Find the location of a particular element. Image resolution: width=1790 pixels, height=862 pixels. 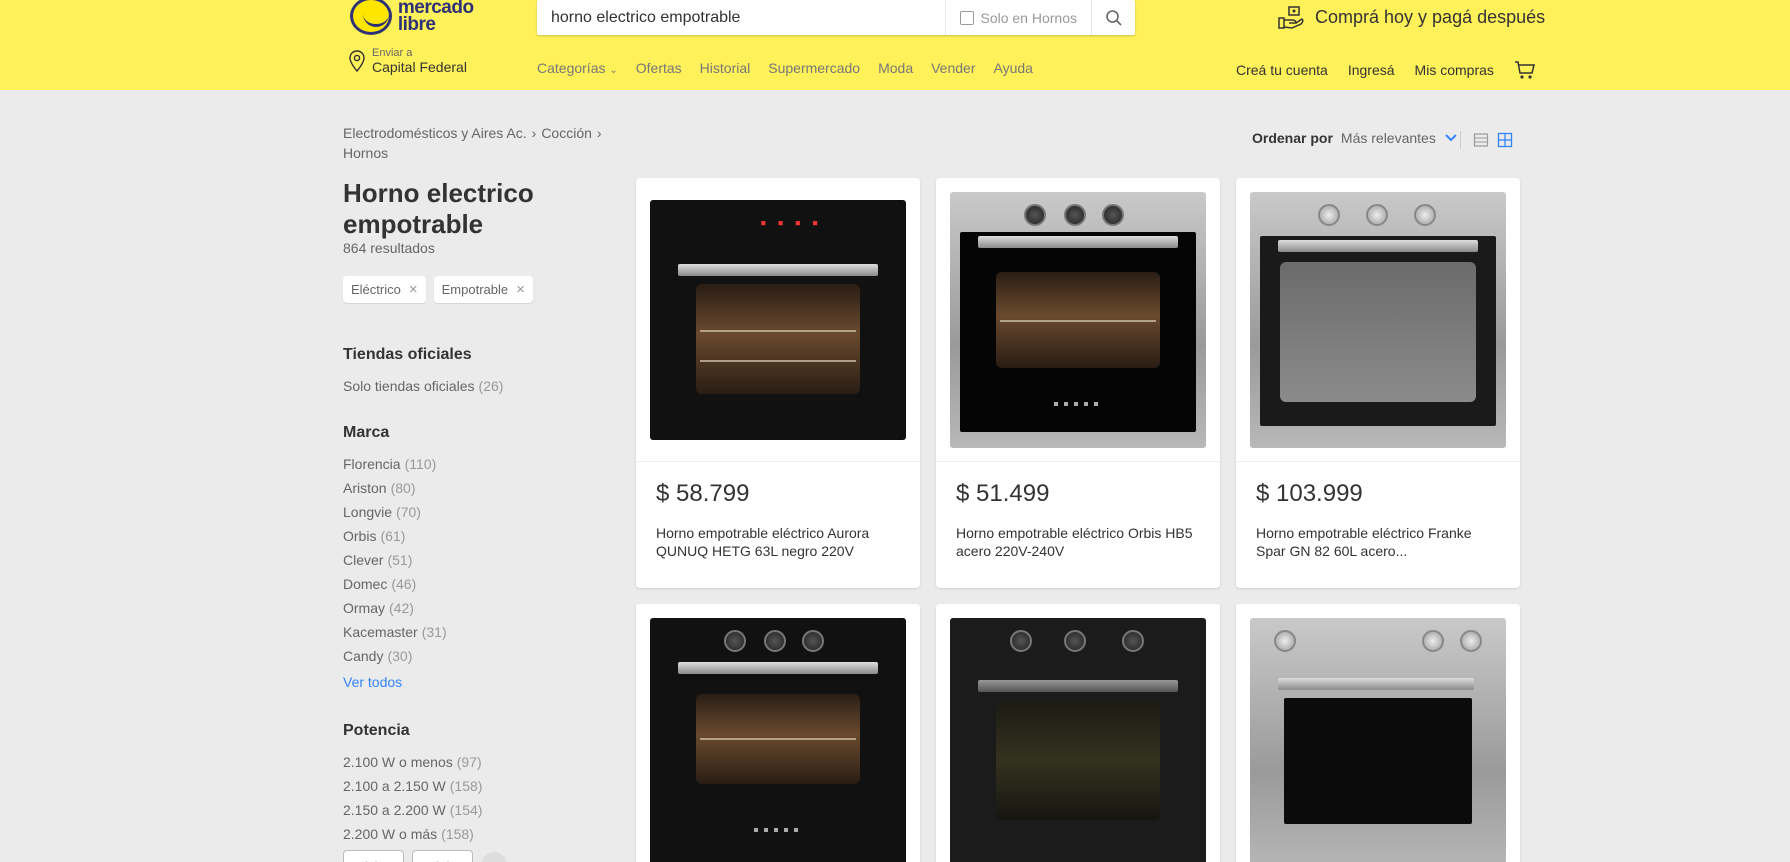

filter-option: Longvie (70) is located at coordinates (395, 512).